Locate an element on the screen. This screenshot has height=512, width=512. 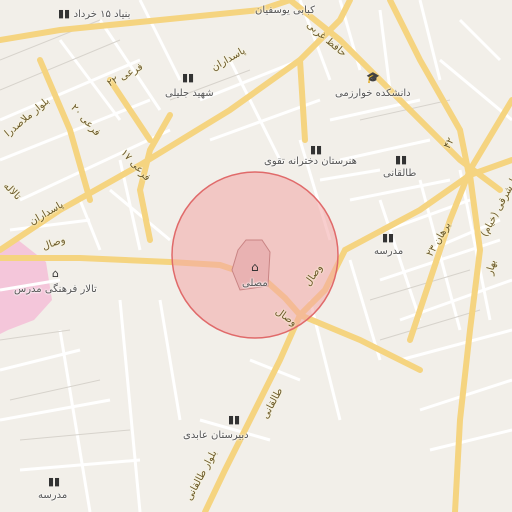
poi-school-4: ▮▮ is located at coordinates (316, 149).